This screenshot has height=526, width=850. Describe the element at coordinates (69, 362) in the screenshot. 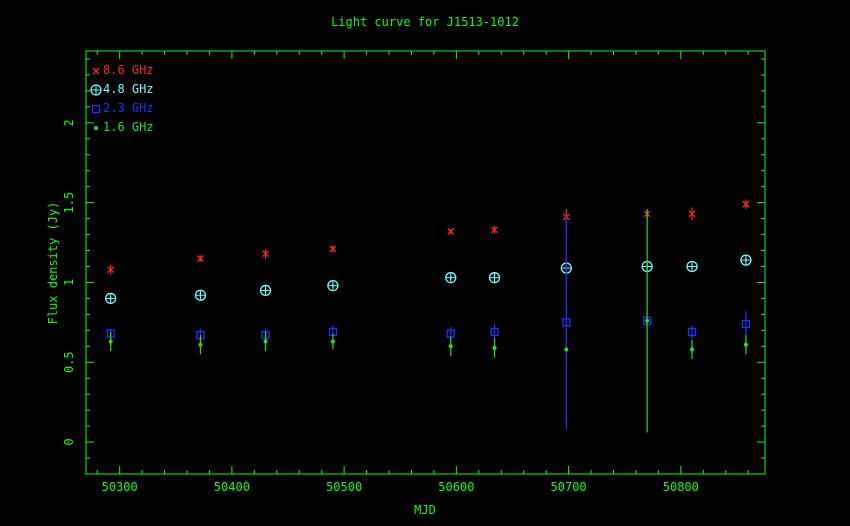

I see `y-tick-label: 0.5` at that location.